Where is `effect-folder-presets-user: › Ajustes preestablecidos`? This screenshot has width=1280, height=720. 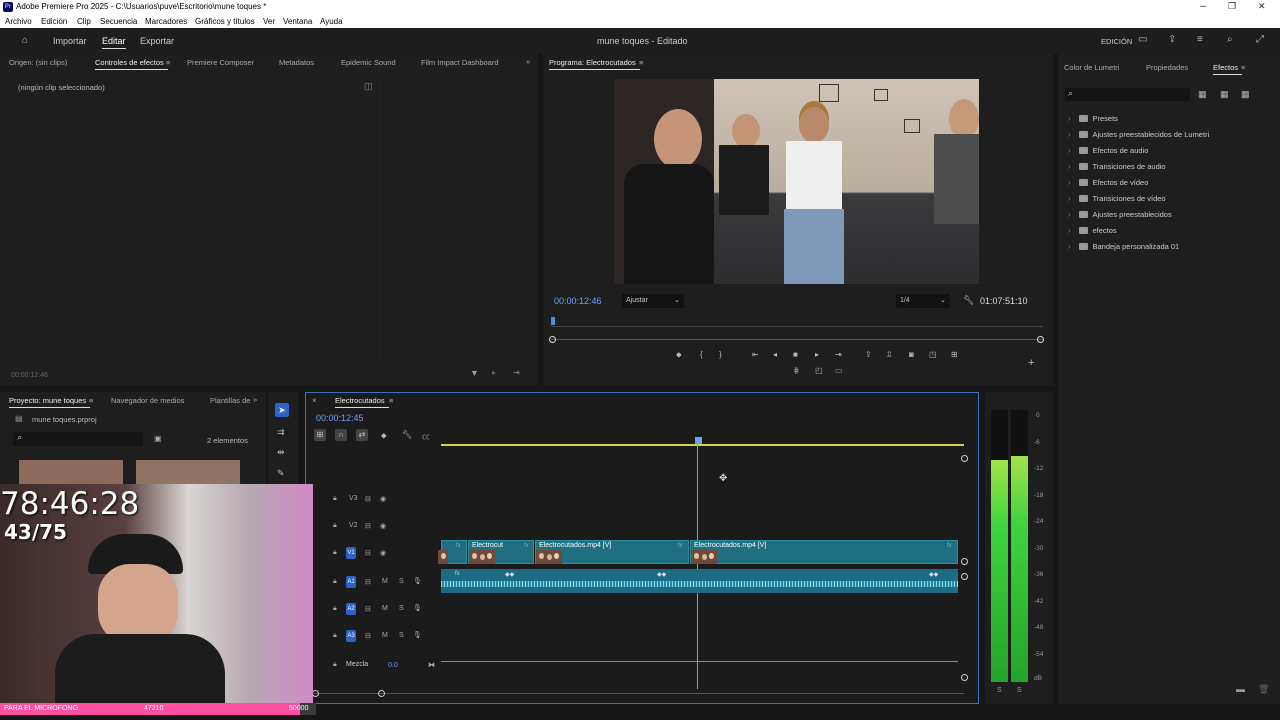 effect-folder-presets-user: › Ajustes preestablecidos is located at coordinates (1120, 214).